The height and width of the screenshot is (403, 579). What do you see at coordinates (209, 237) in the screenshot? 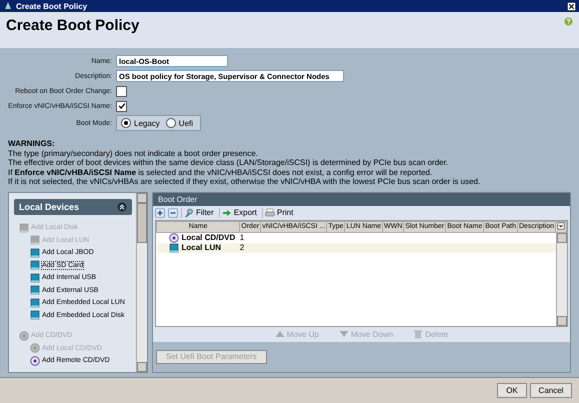
I see `table-cell: Local CD/DVD` at bounding box center [209, 237].